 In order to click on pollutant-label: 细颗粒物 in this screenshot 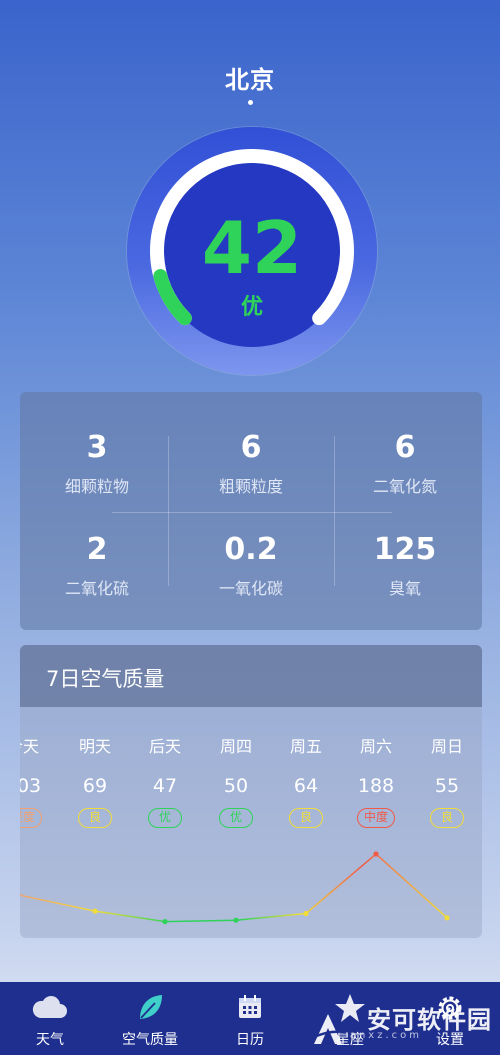, I will do `click(96, 486)`.